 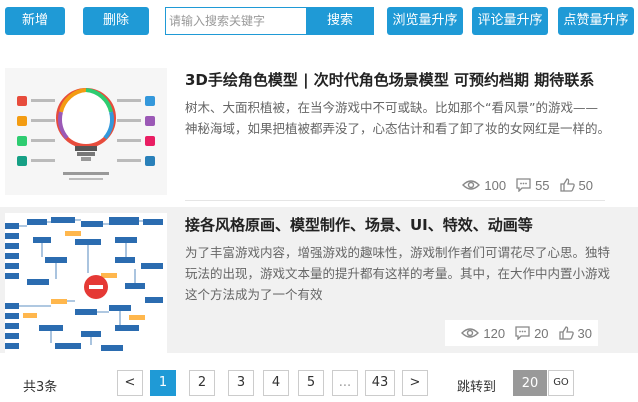 I want to click on views-stat: 100, so click(x=484, y=185).